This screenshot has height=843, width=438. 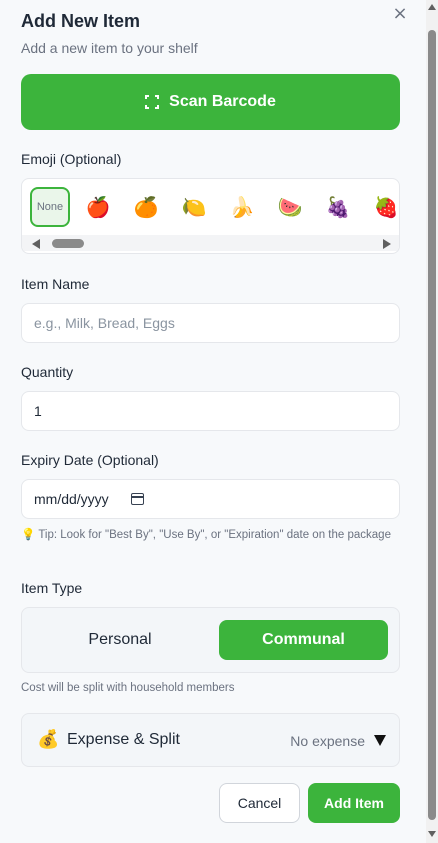 What do you see at coordinates (194, 207) in the screenshot?
I see `emoji-option-lemon: 🍋` at bounding box center [194, 207].